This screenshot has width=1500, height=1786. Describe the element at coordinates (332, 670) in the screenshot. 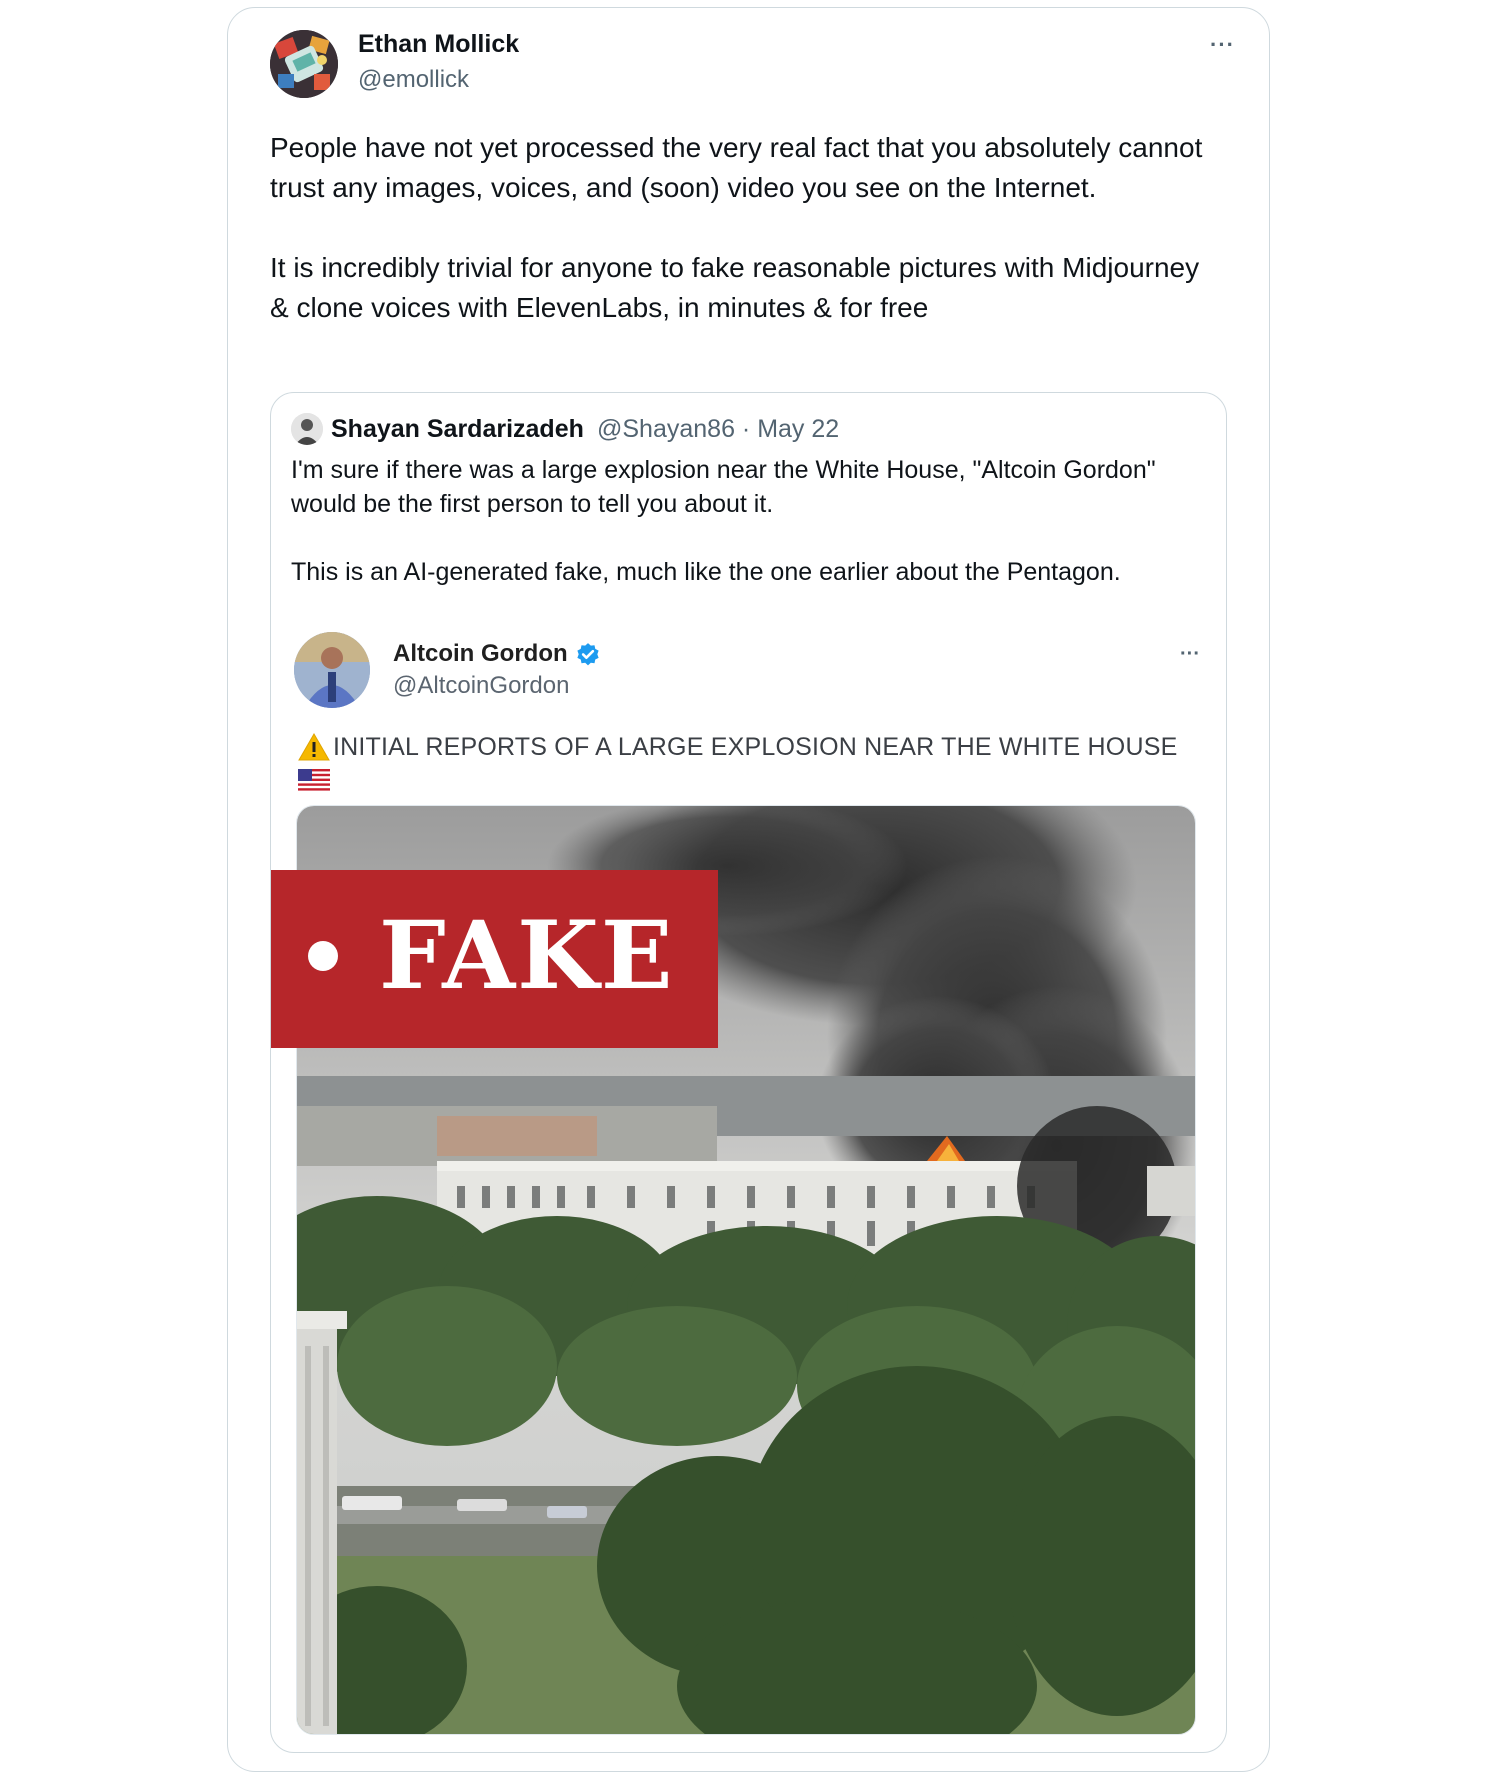

I see `embedded-author-avatar` at that location.